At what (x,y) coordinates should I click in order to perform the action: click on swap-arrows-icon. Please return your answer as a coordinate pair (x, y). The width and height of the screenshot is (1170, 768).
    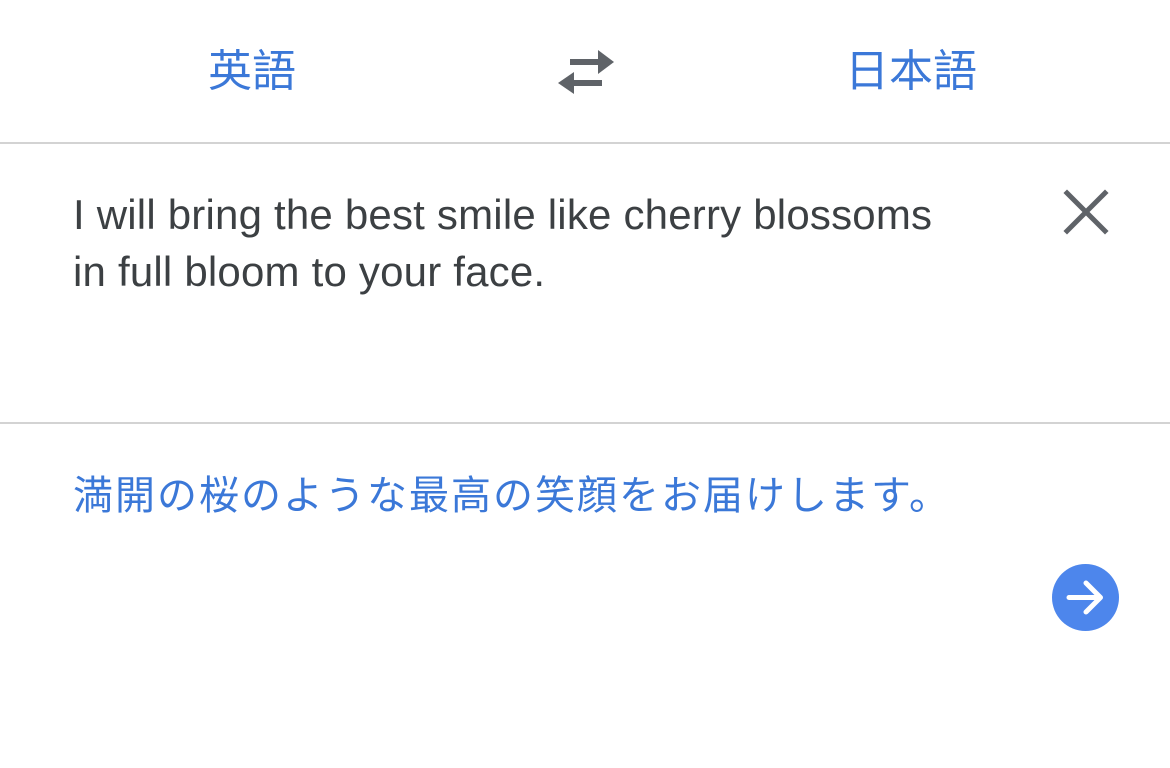
    Looking at the image, I should click on (586, 72).